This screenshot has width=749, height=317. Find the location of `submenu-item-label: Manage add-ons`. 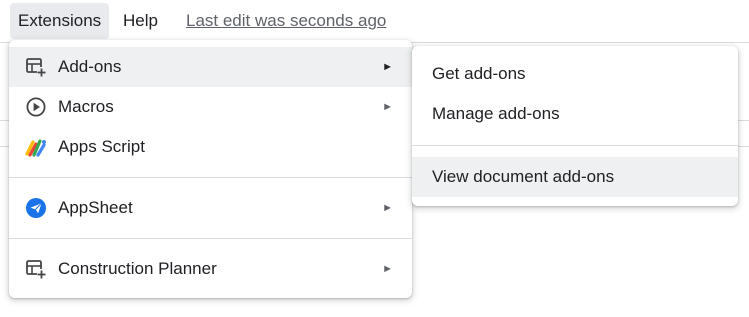

submenu-item-label: Manage add-ons is located at coordinates (496, 113).